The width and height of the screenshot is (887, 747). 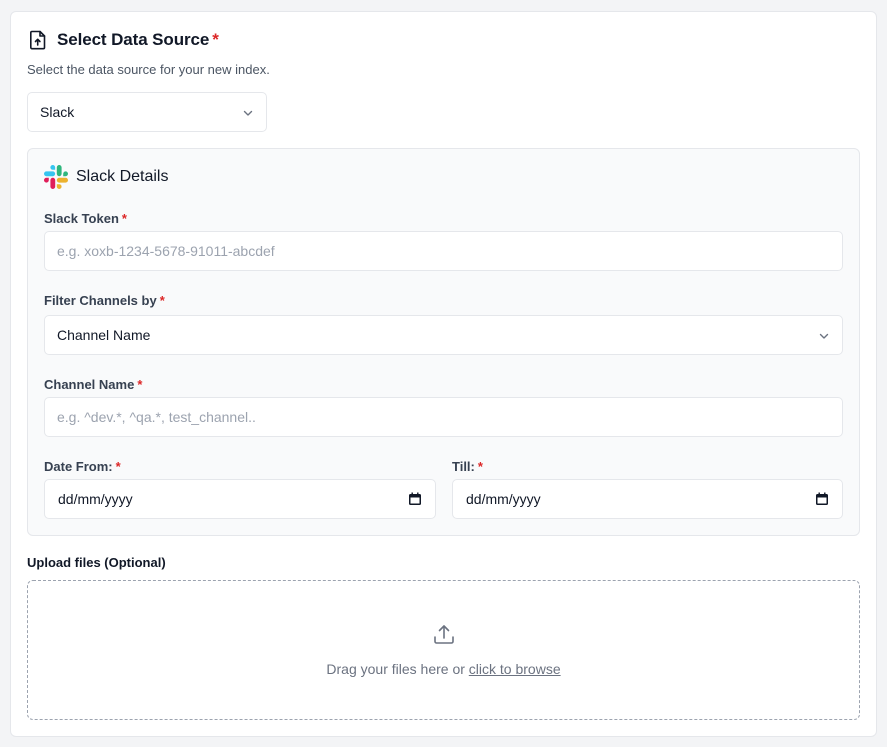 I want to click on date-till-value: dd/mm/yyyy, so click(x=503, y=499).